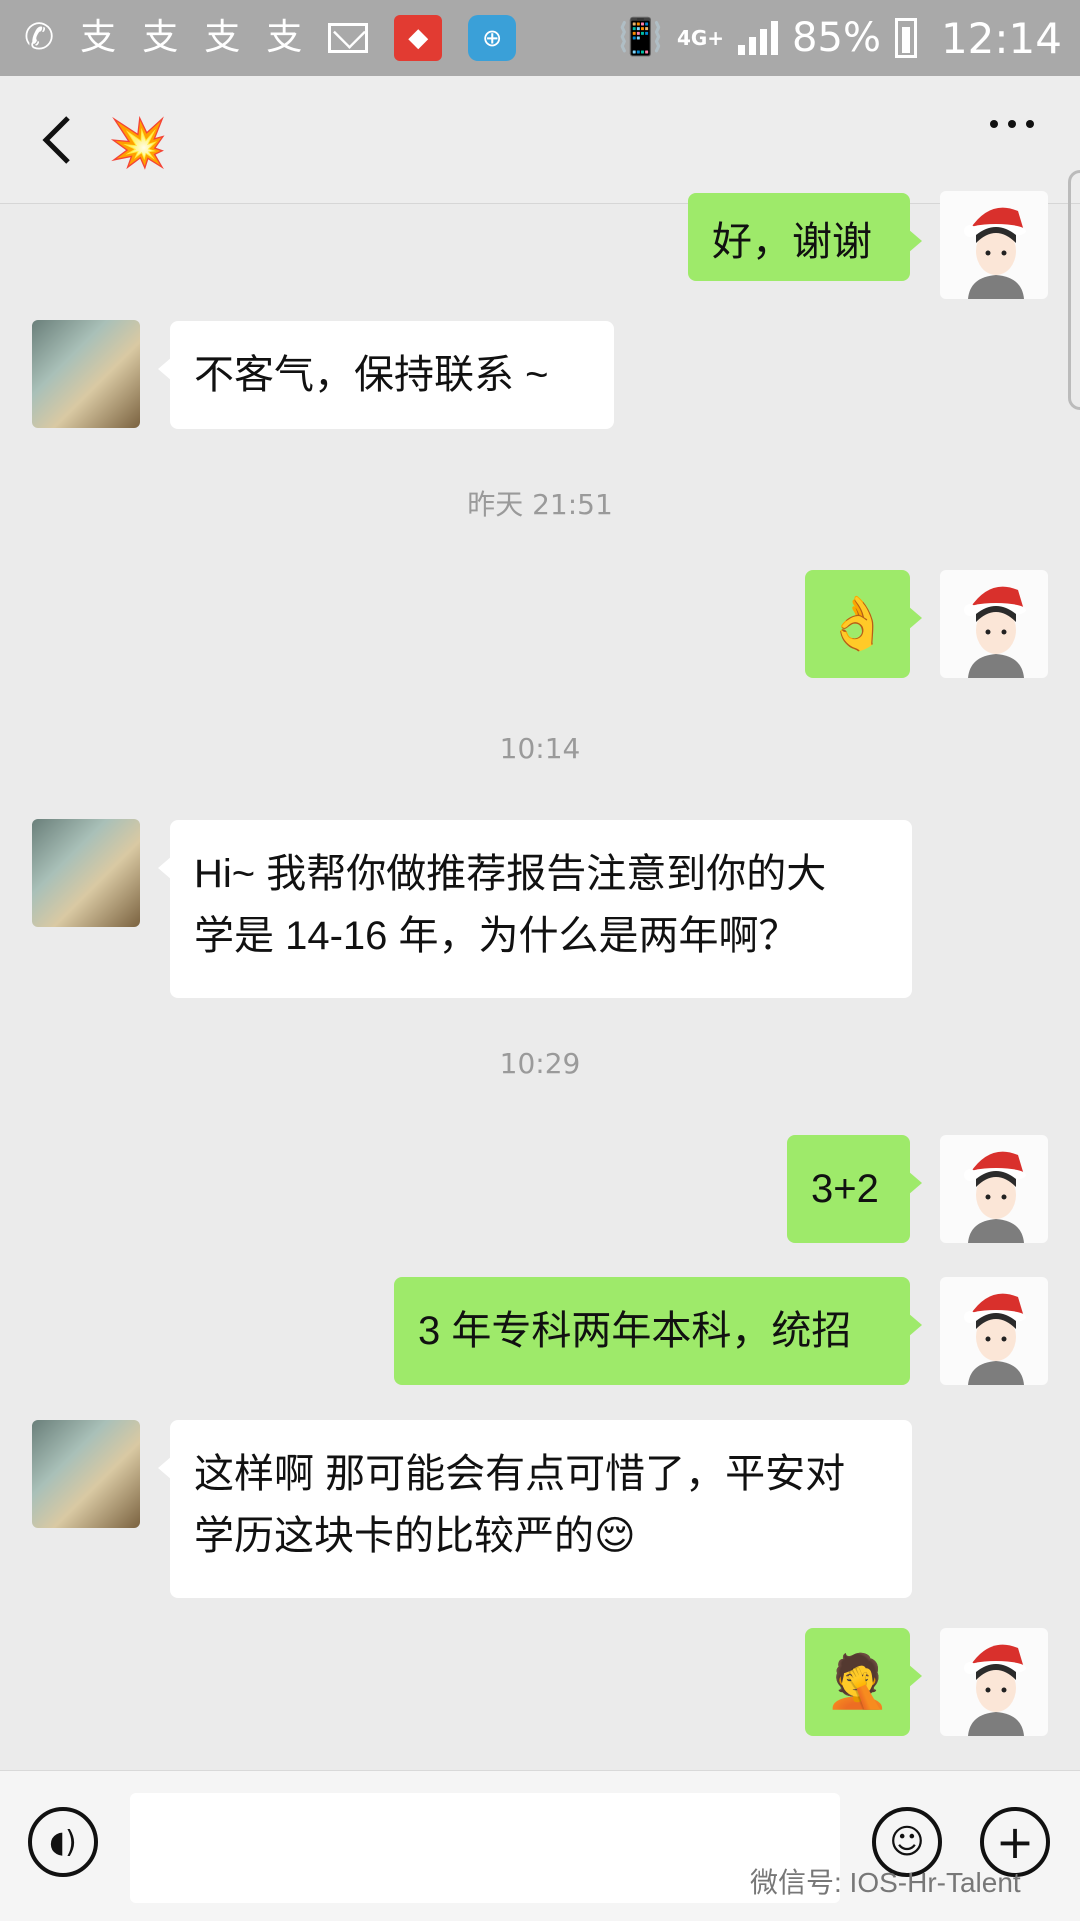 The image size is (1080, 1921). What do you see at coordinates (485, 1848) in the screenshot?
I see `message-input` at bounding box center [485, 1848].